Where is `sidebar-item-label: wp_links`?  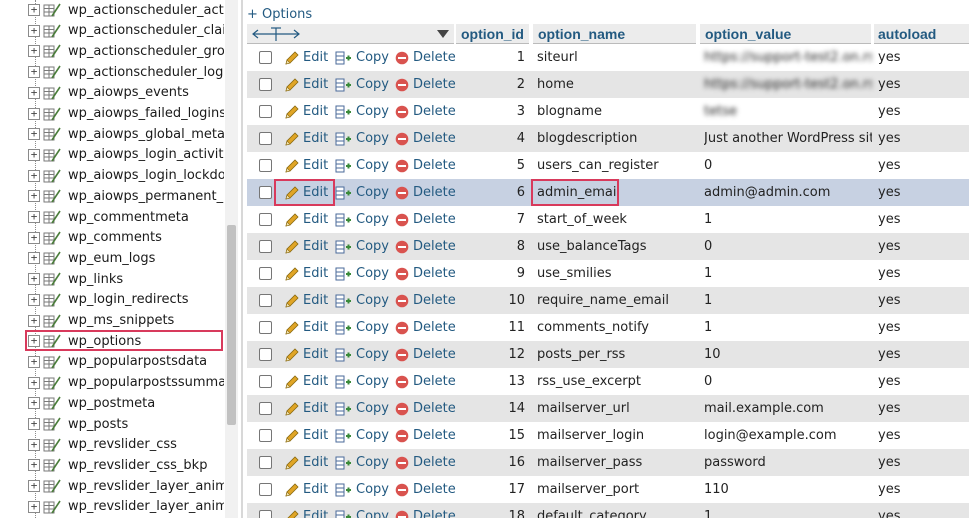
sidebar-item-label: wp_links is located at coordinates (146, 279).